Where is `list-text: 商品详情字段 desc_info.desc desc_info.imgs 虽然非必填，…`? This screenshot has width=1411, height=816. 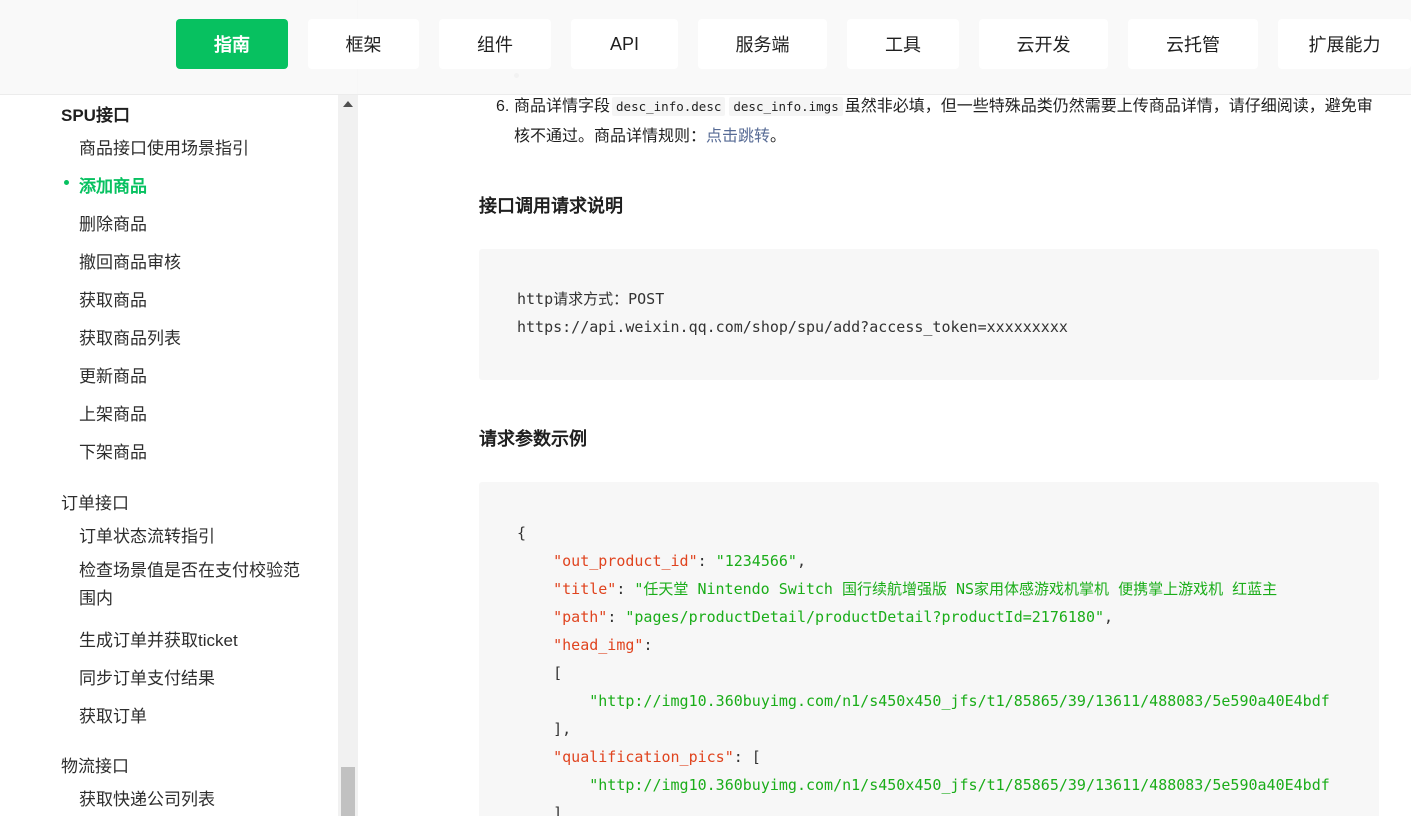
list-text: 商品详情字段 desc_info.desc desc_info.imgs 虽然非必填，… is located at coordinates (943, 121).